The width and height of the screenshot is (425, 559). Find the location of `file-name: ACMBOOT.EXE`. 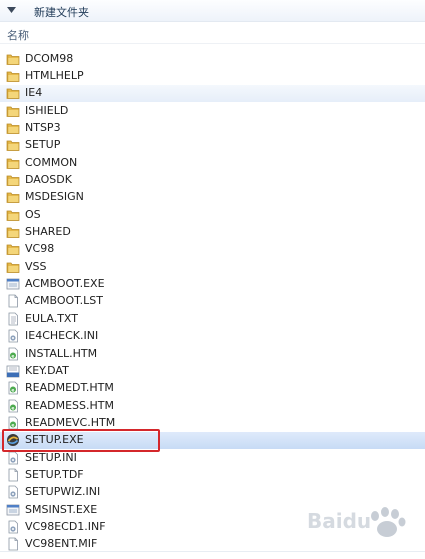

file-name: ACMBOOT.EXE is located at coordinates (65, 284).